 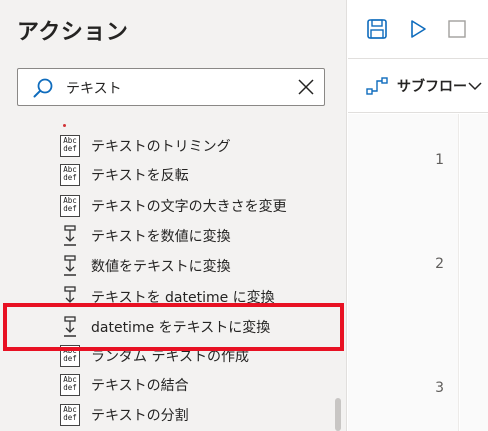 I want to click on action-item: datetime をテキストに変換, so click(x=164, y=327).